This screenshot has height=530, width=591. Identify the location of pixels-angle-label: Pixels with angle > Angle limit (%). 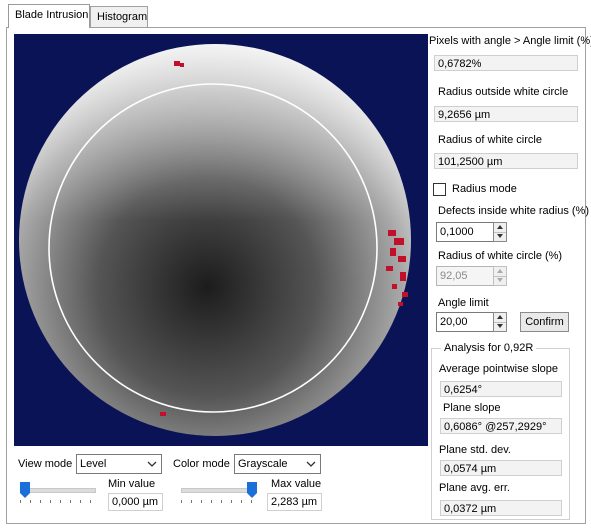
(510, 41).